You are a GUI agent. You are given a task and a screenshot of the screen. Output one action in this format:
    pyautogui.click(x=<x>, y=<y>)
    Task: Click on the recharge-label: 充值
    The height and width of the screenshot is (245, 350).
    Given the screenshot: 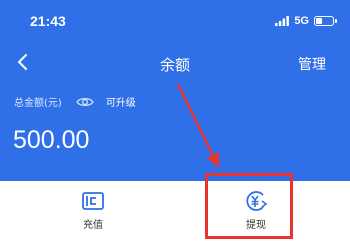 What is the action you would take?
    pyautogui.click(x=93, y=225)
    